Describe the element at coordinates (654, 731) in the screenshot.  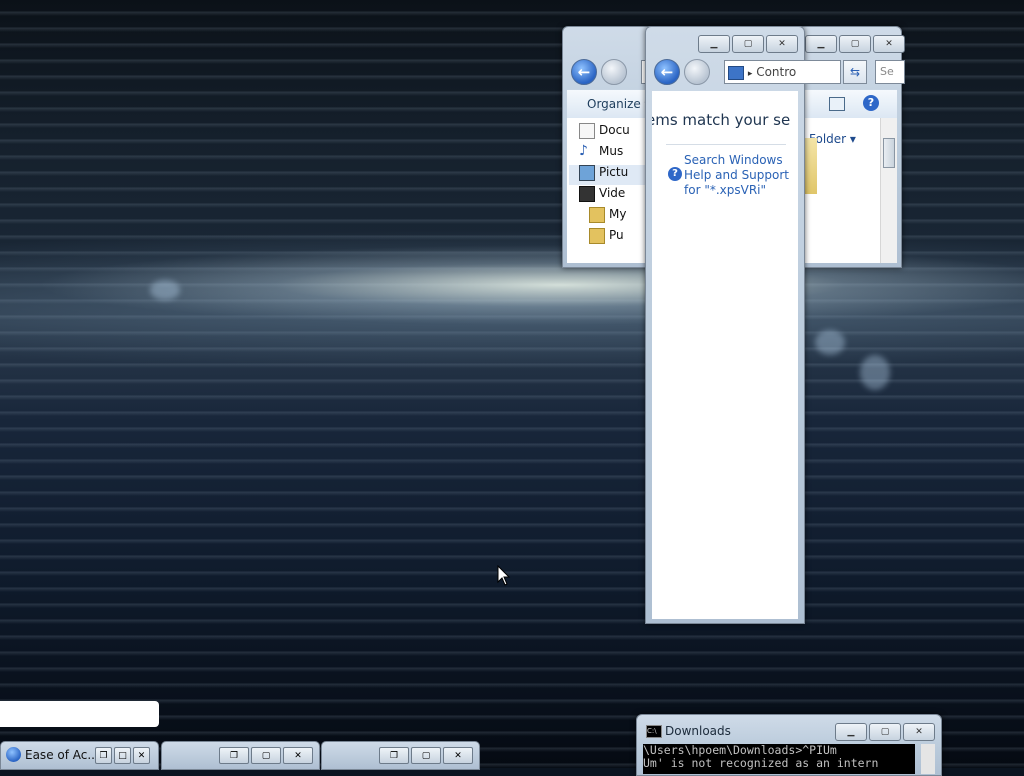
I see `cmd-icon: C:\` at that location.